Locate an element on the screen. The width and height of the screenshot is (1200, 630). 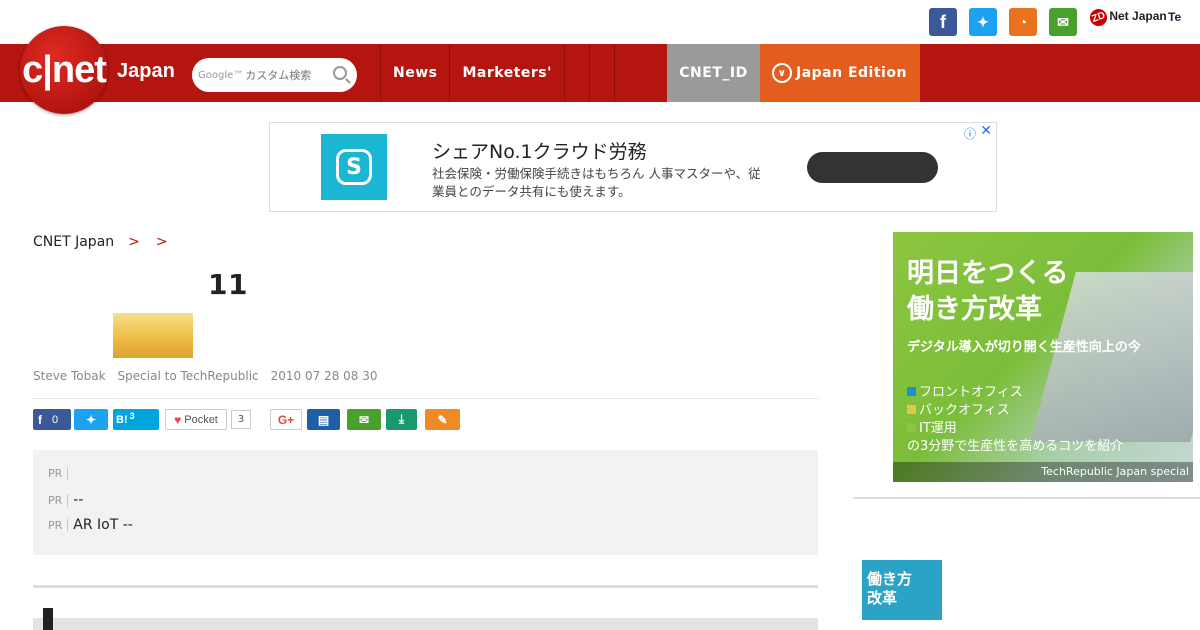
email-button: ✉ is located at coordinates (364, 419).